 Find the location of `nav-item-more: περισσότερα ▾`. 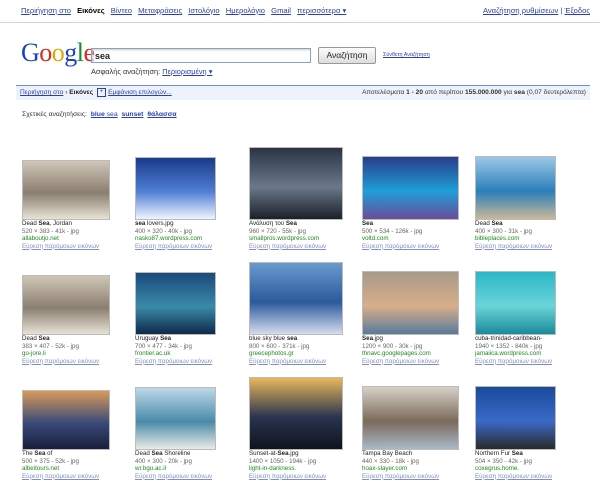

nav-item-more: περισσότερα ▾ is located at coordinates (321, 10).